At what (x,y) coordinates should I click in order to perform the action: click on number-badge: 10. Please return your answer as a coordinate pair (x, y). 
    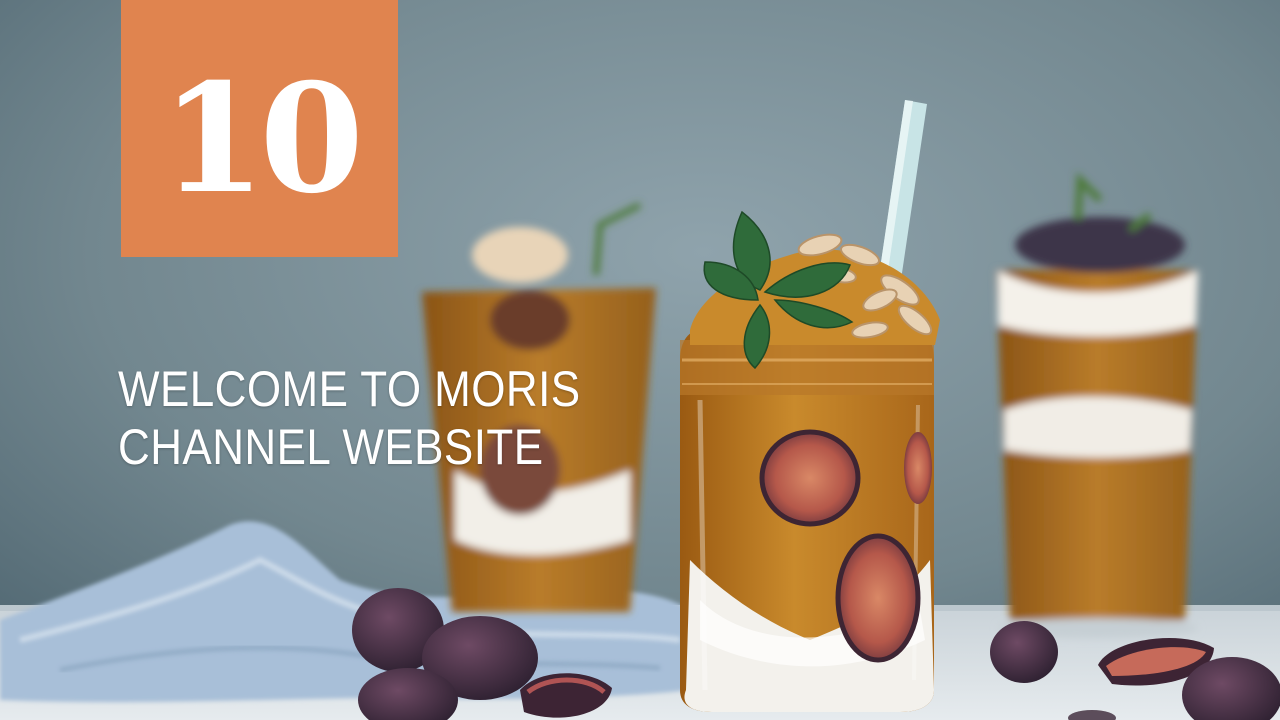
    Looking at the image, I should click on (259, 128).